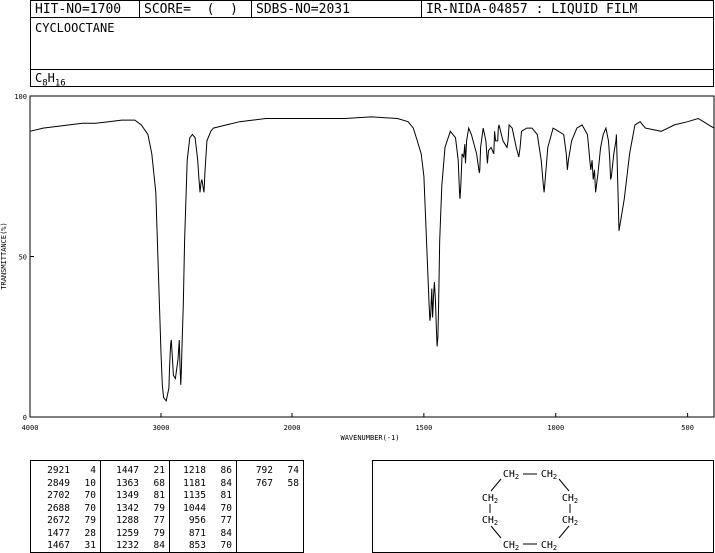  I want to click on peak-wavenumber: 853, so click(197, 545).